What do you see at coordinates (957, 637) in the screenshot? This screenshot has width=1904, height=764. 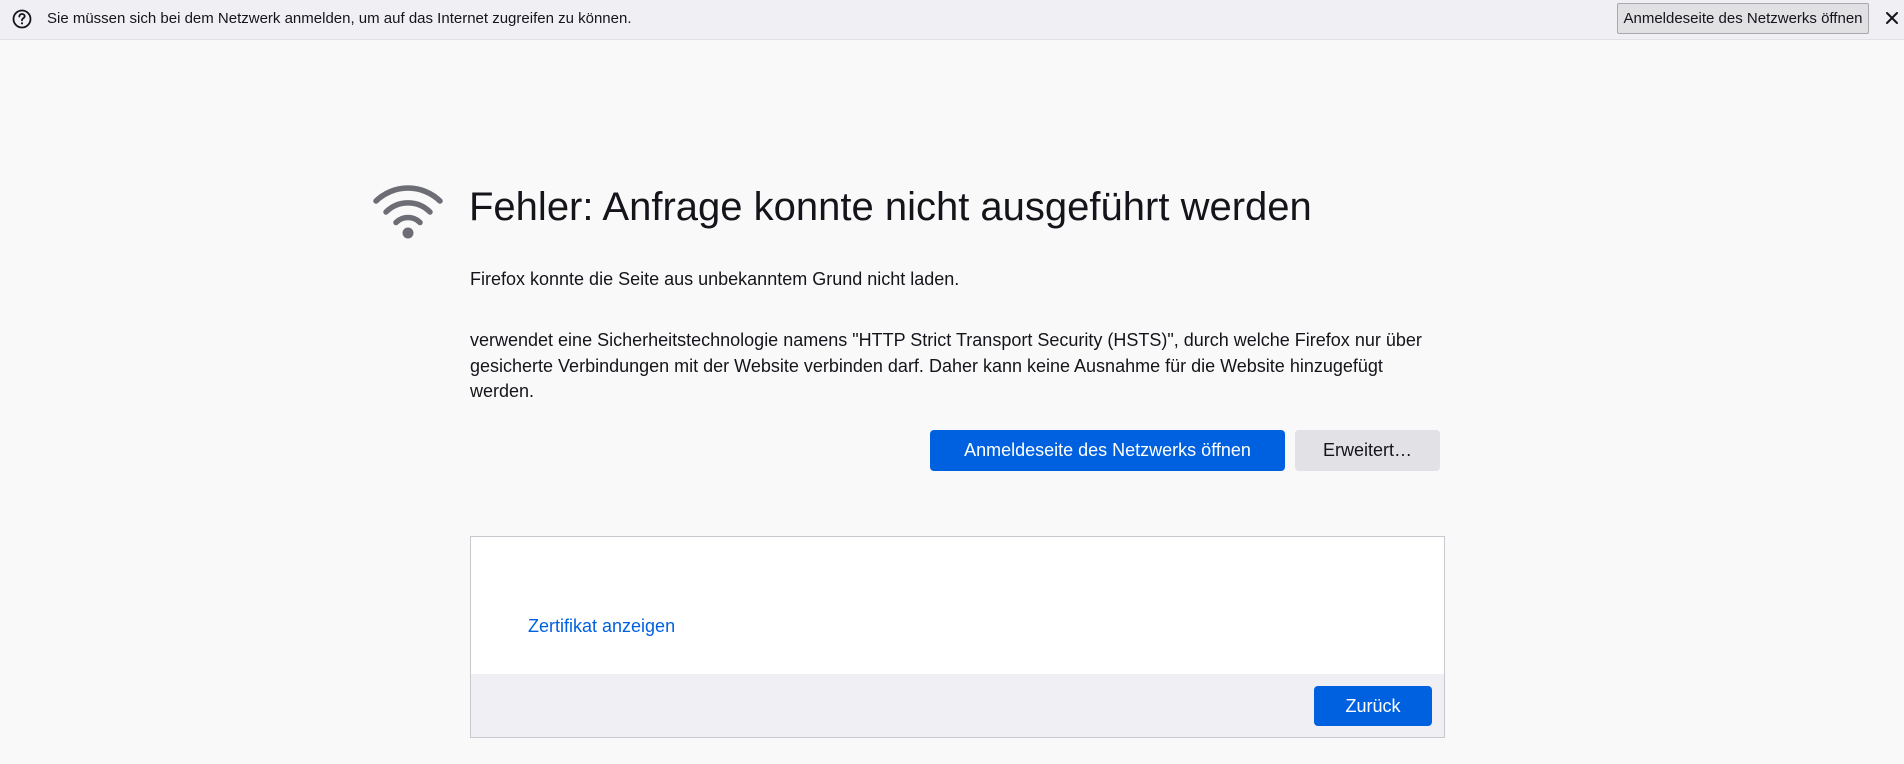 I see `advanced-panel: Zertifikat anzeigen Zurück` at bounding box center [957, 637].